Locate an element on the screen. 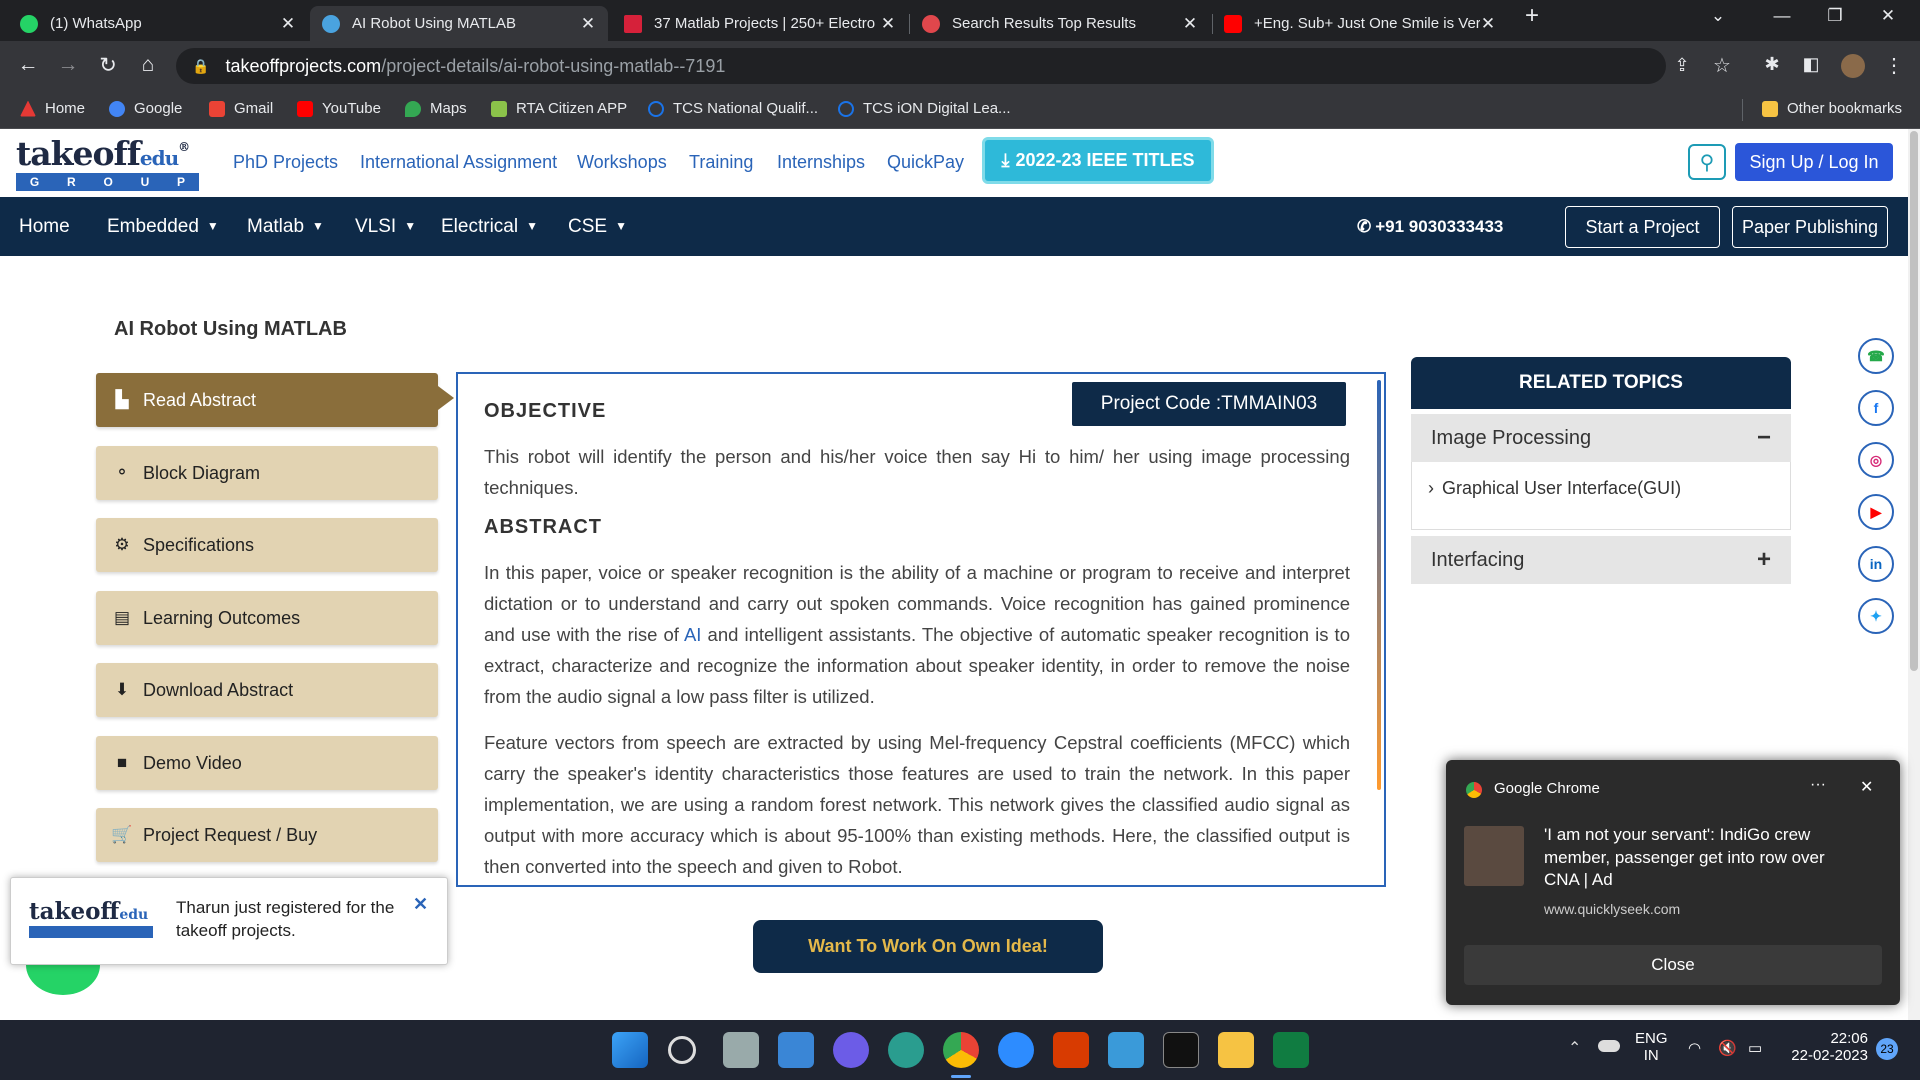 This screenshot has height=1080, width=1920. start-icon is located at coordinates (630, 1050).